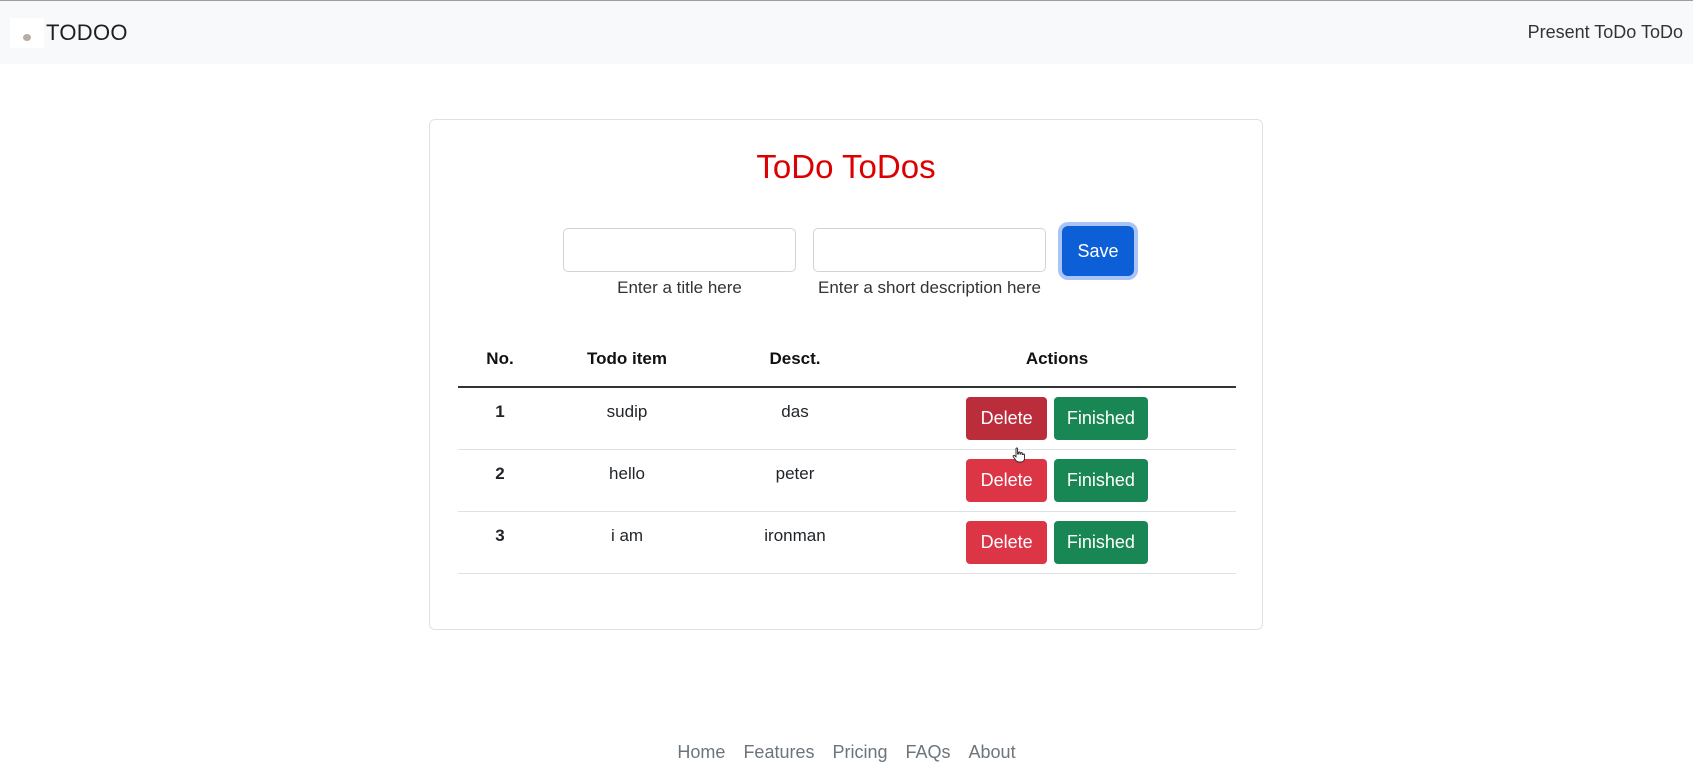 This screenshot has height=776, width=1693. Describe the element at coordinates (992, 752) in the screenshot. I see `footer-link-about: About` at that location.